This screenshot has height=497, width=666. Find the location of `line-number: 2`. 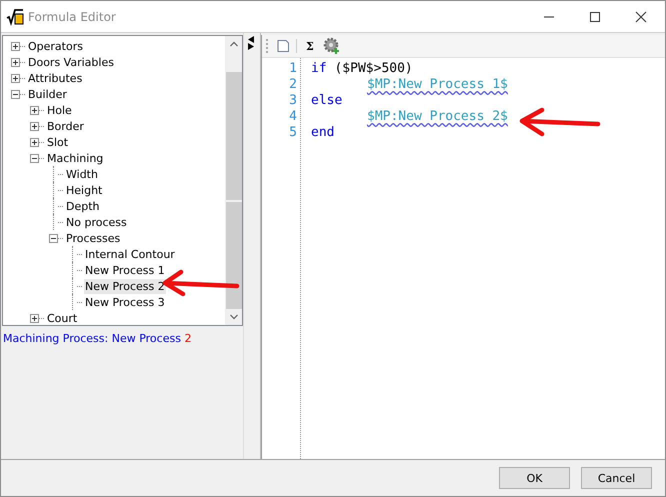

line-number: 2 is located at coordinates (293, 85).